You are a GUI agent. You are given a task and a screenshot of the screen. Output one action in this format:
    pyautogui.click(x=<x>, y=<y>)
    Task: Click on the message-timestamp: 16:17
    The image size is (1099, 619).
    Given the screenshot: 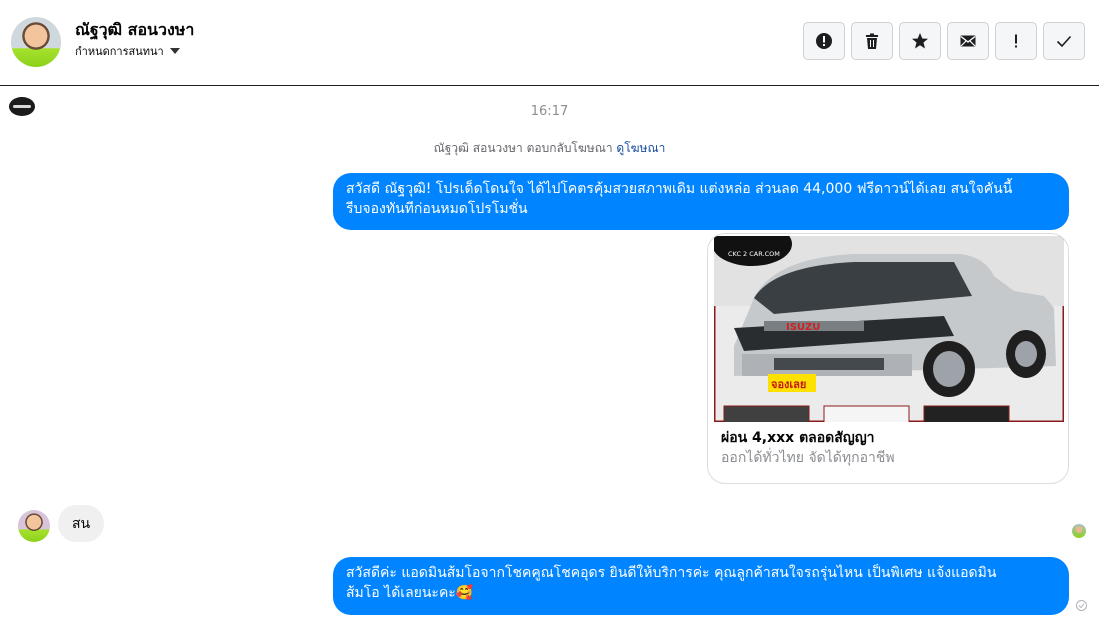 What is the action you would take?
    pyautogui.click(x=549, y=111)
    